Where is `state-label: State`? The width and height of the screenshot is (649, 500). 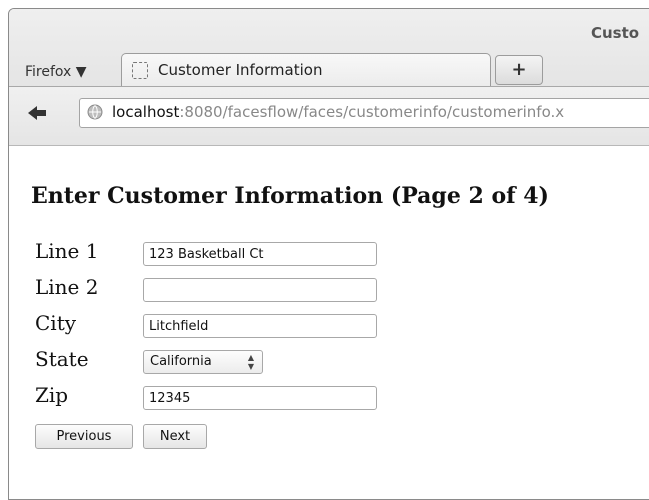
state-label: State is located at coordinates (62, 359).